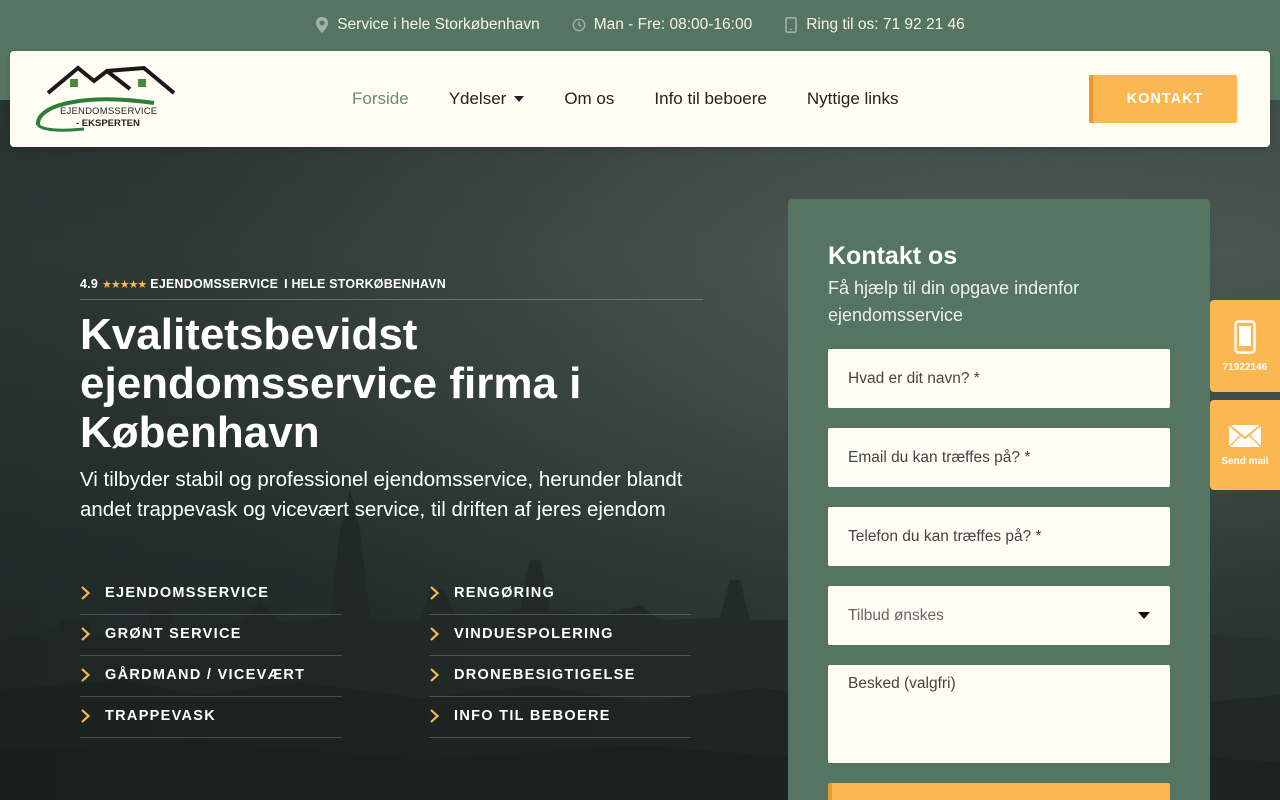 The width and height of the screenshot is (1280, 800). I want to click on phone-text: Ring til os: 71 92 21 46, so click(885, 25).